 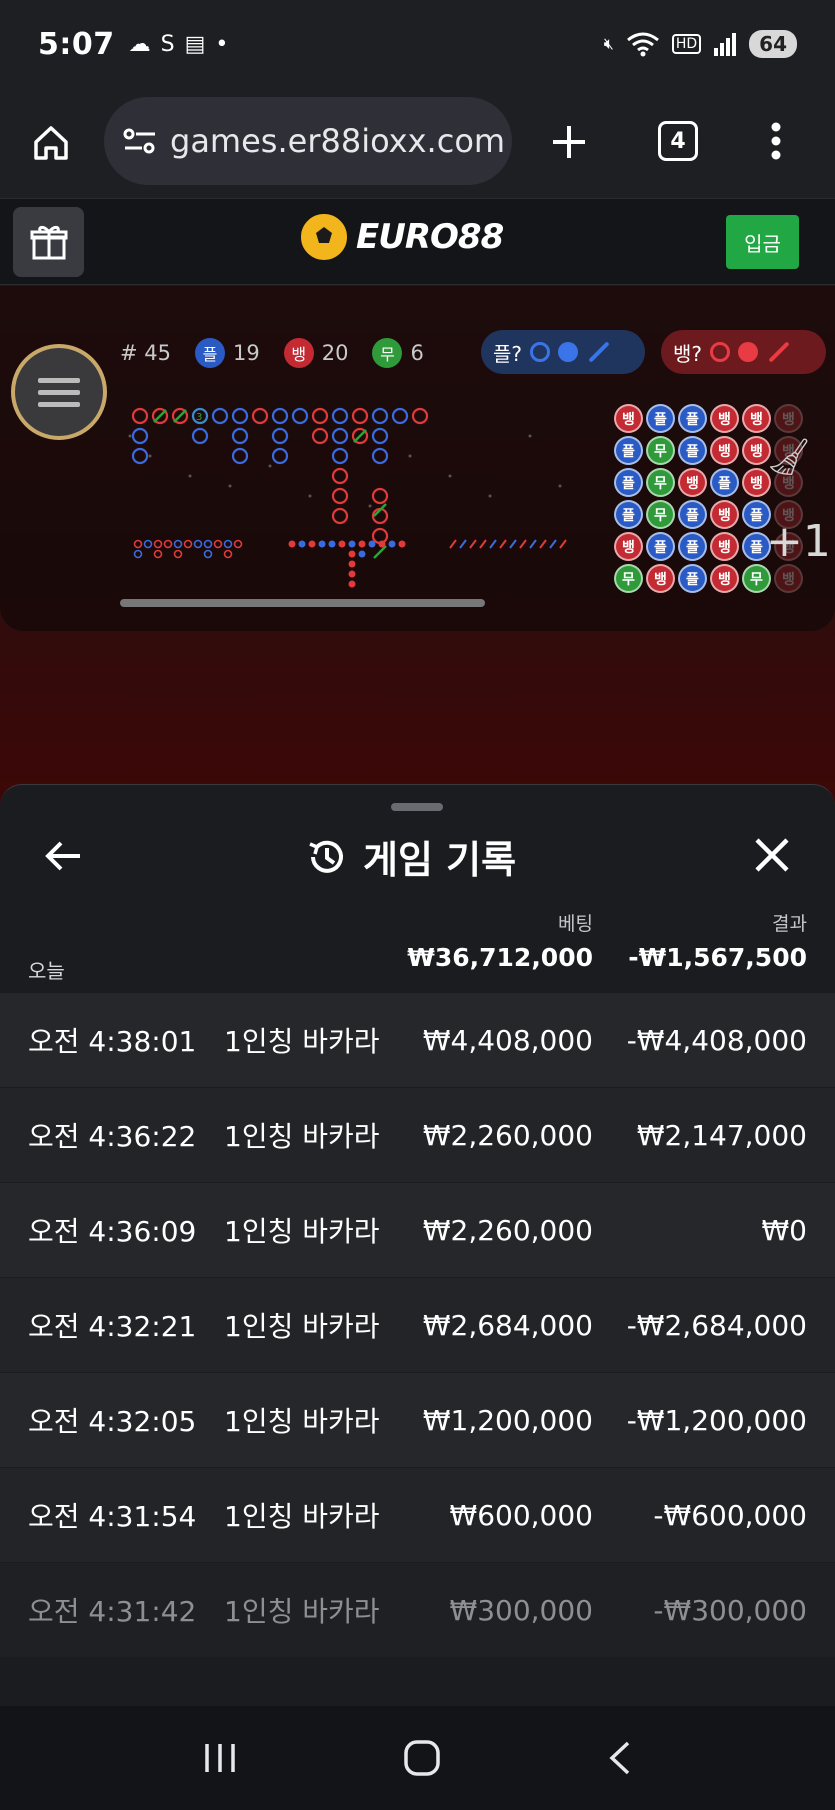 What do you see at coordinates (302, 603) in the screenshot?
I see `road-scrollbar` at bounding box center [302, 603].